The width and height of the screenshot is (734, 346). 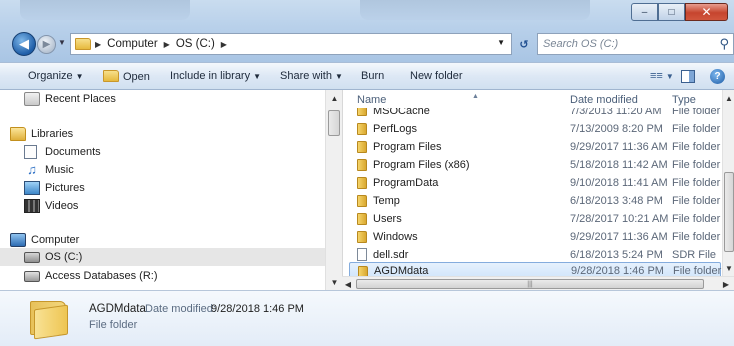 What do you see at coordinates (688, 76) in the screenshot?
I see `preview-pane-icon` at bounding box center [688, 76].